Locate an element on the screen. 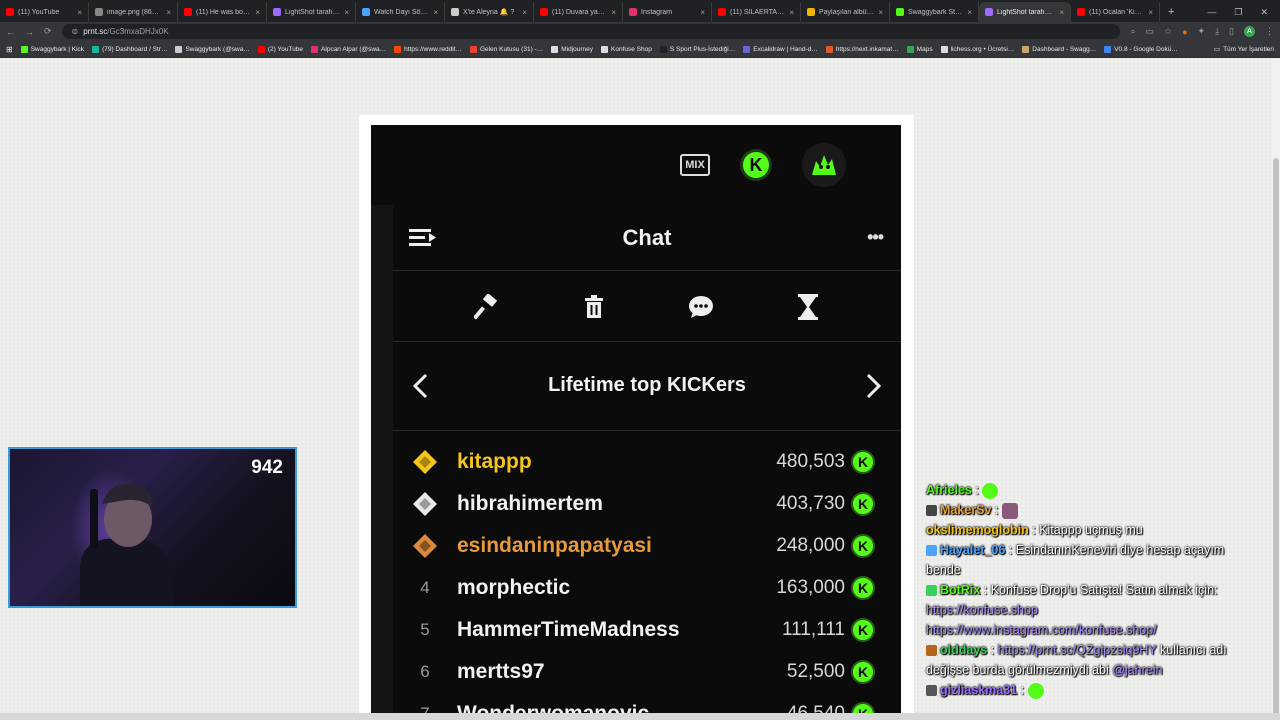  bookmark-item: Maps is located at coordinates (919, 49).